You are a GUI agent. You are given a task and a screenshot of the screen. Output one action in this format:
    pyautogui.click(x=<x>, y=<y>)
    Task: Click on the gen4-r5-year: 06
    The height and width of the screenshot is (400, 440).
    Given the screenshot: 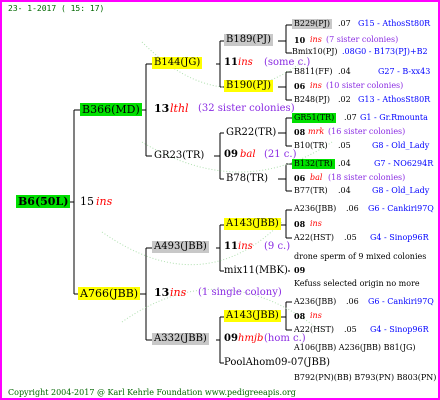 What is the action you would take?
    pyautogui.click(x=300, y=86)
    